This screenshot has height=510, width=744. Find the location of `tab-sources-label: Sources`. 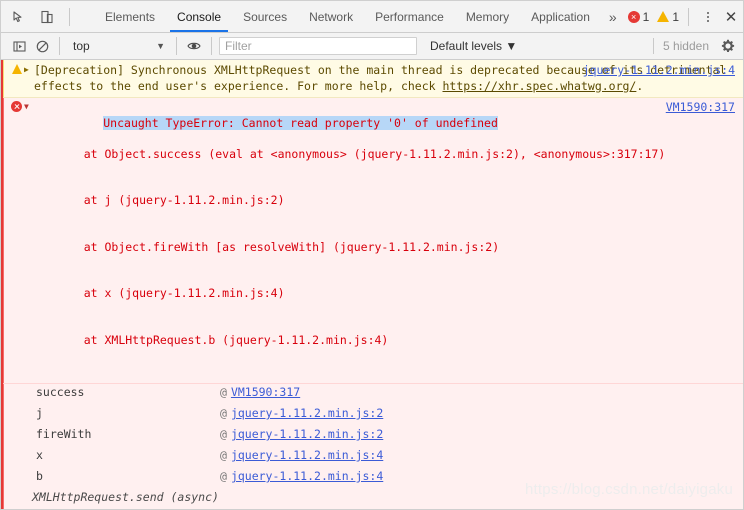

tab-sources-label: Sources is located at coordinates (265, 16).